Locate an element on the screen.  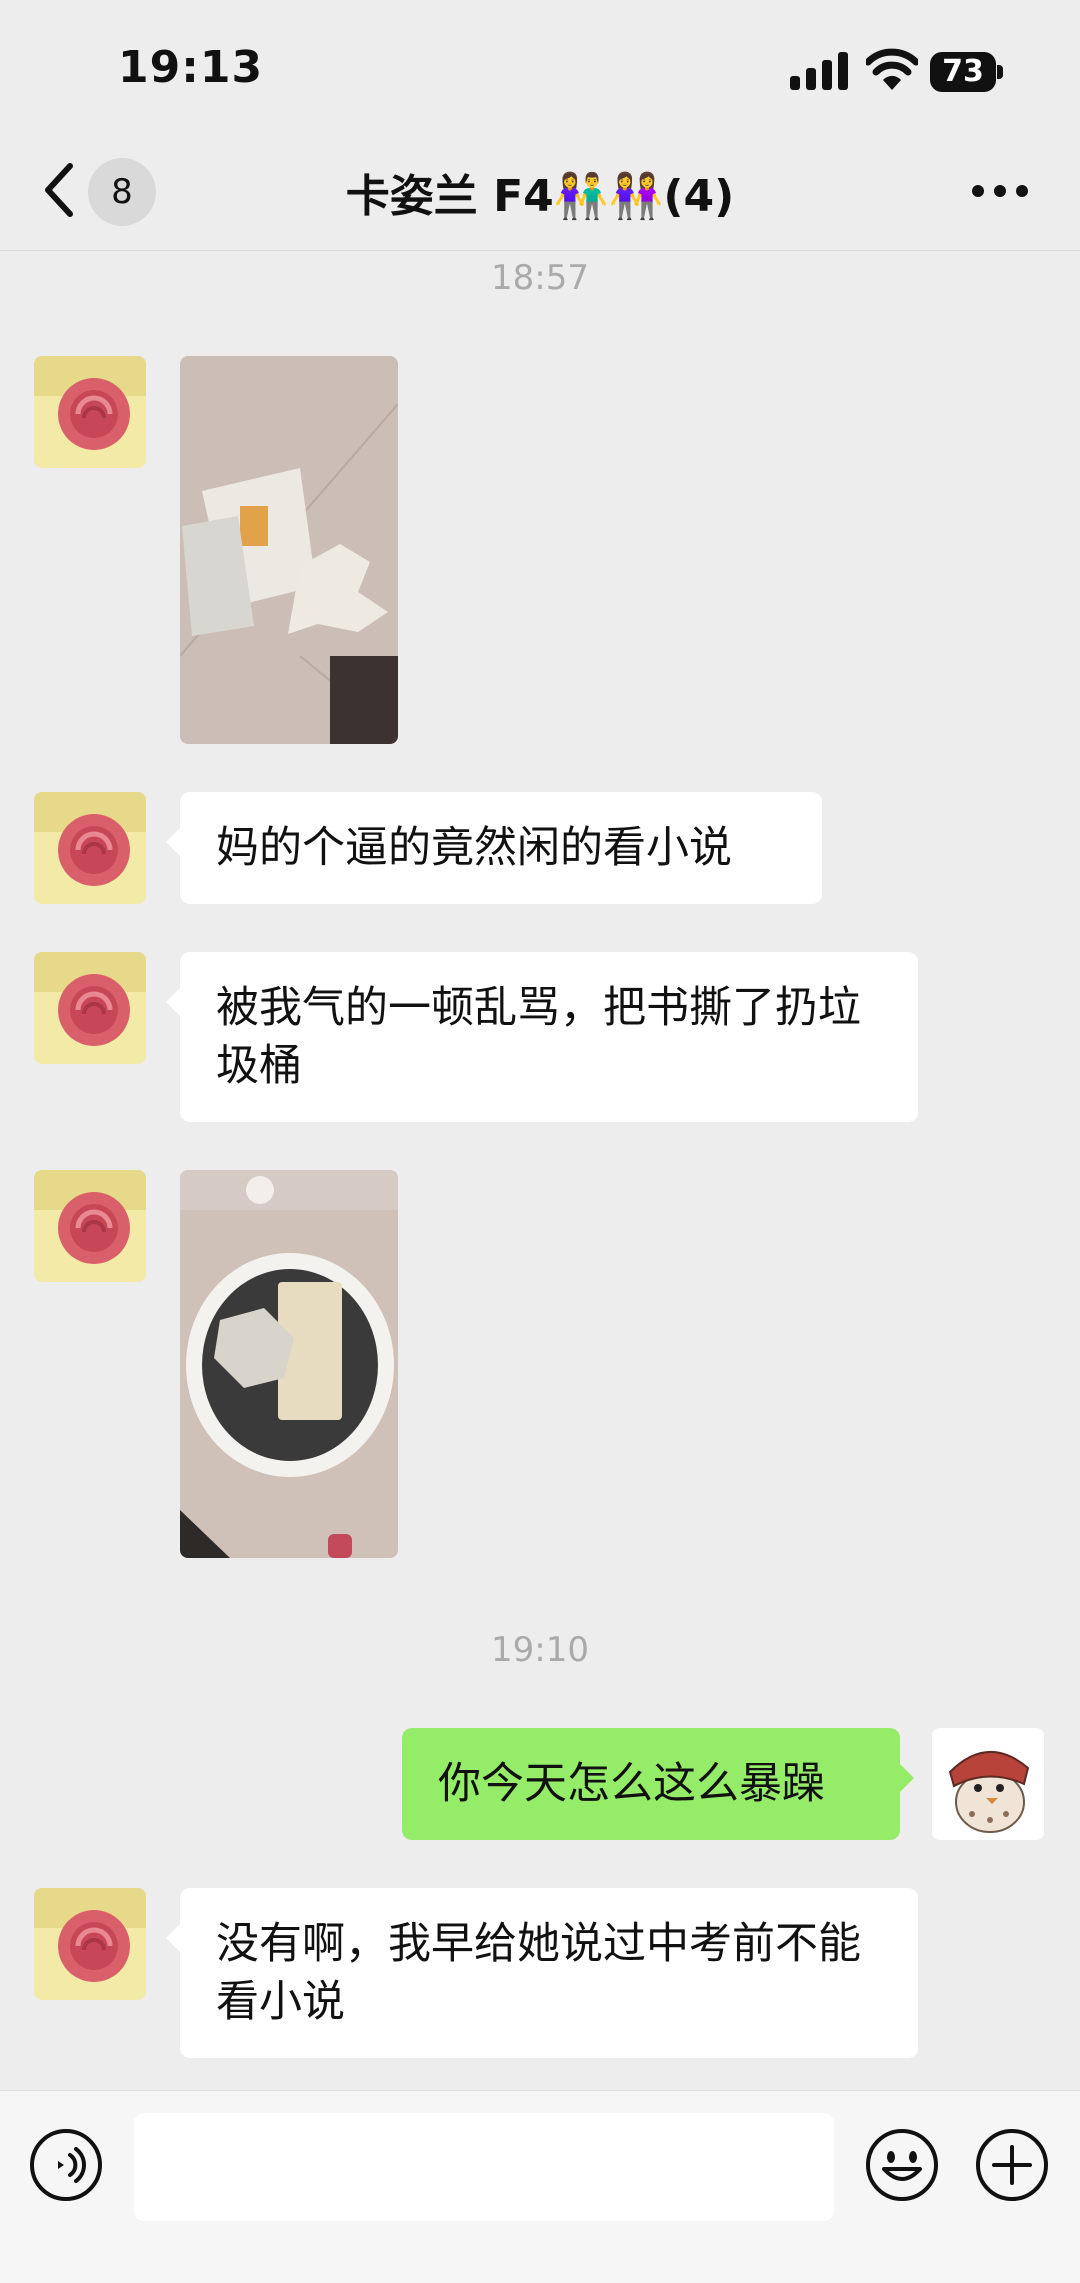
emoji-icon is located at coordinates (902, 2165).